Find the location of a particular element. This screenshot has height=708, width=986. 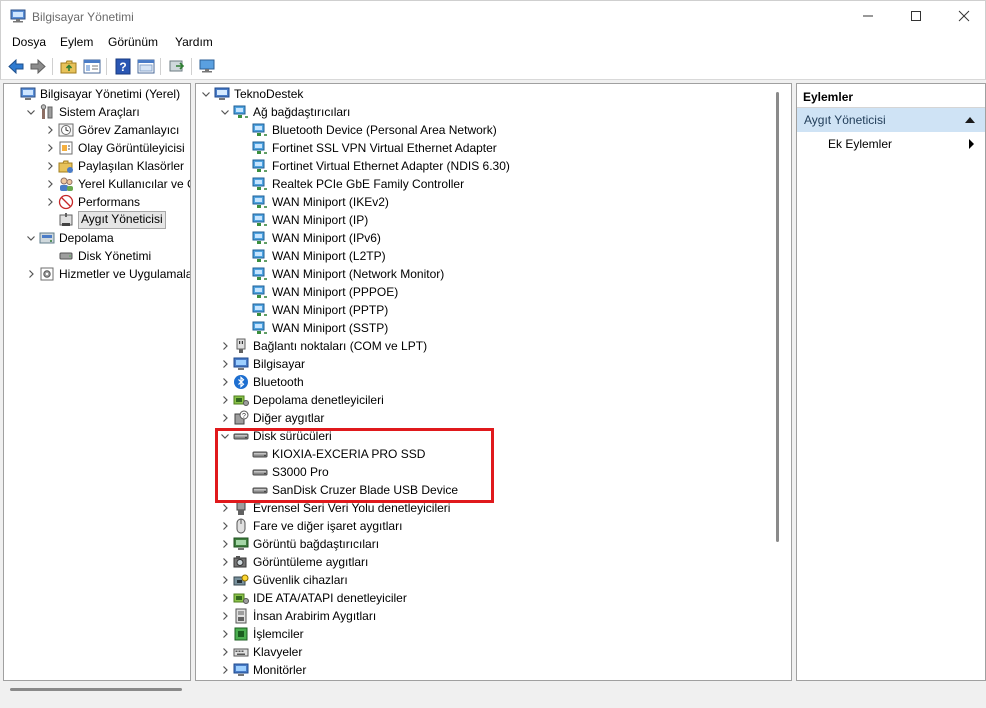

device-tree-item-goruntuleme-aygitlari: Görüntüleme aygıtları is located at coordinates (493, 562).